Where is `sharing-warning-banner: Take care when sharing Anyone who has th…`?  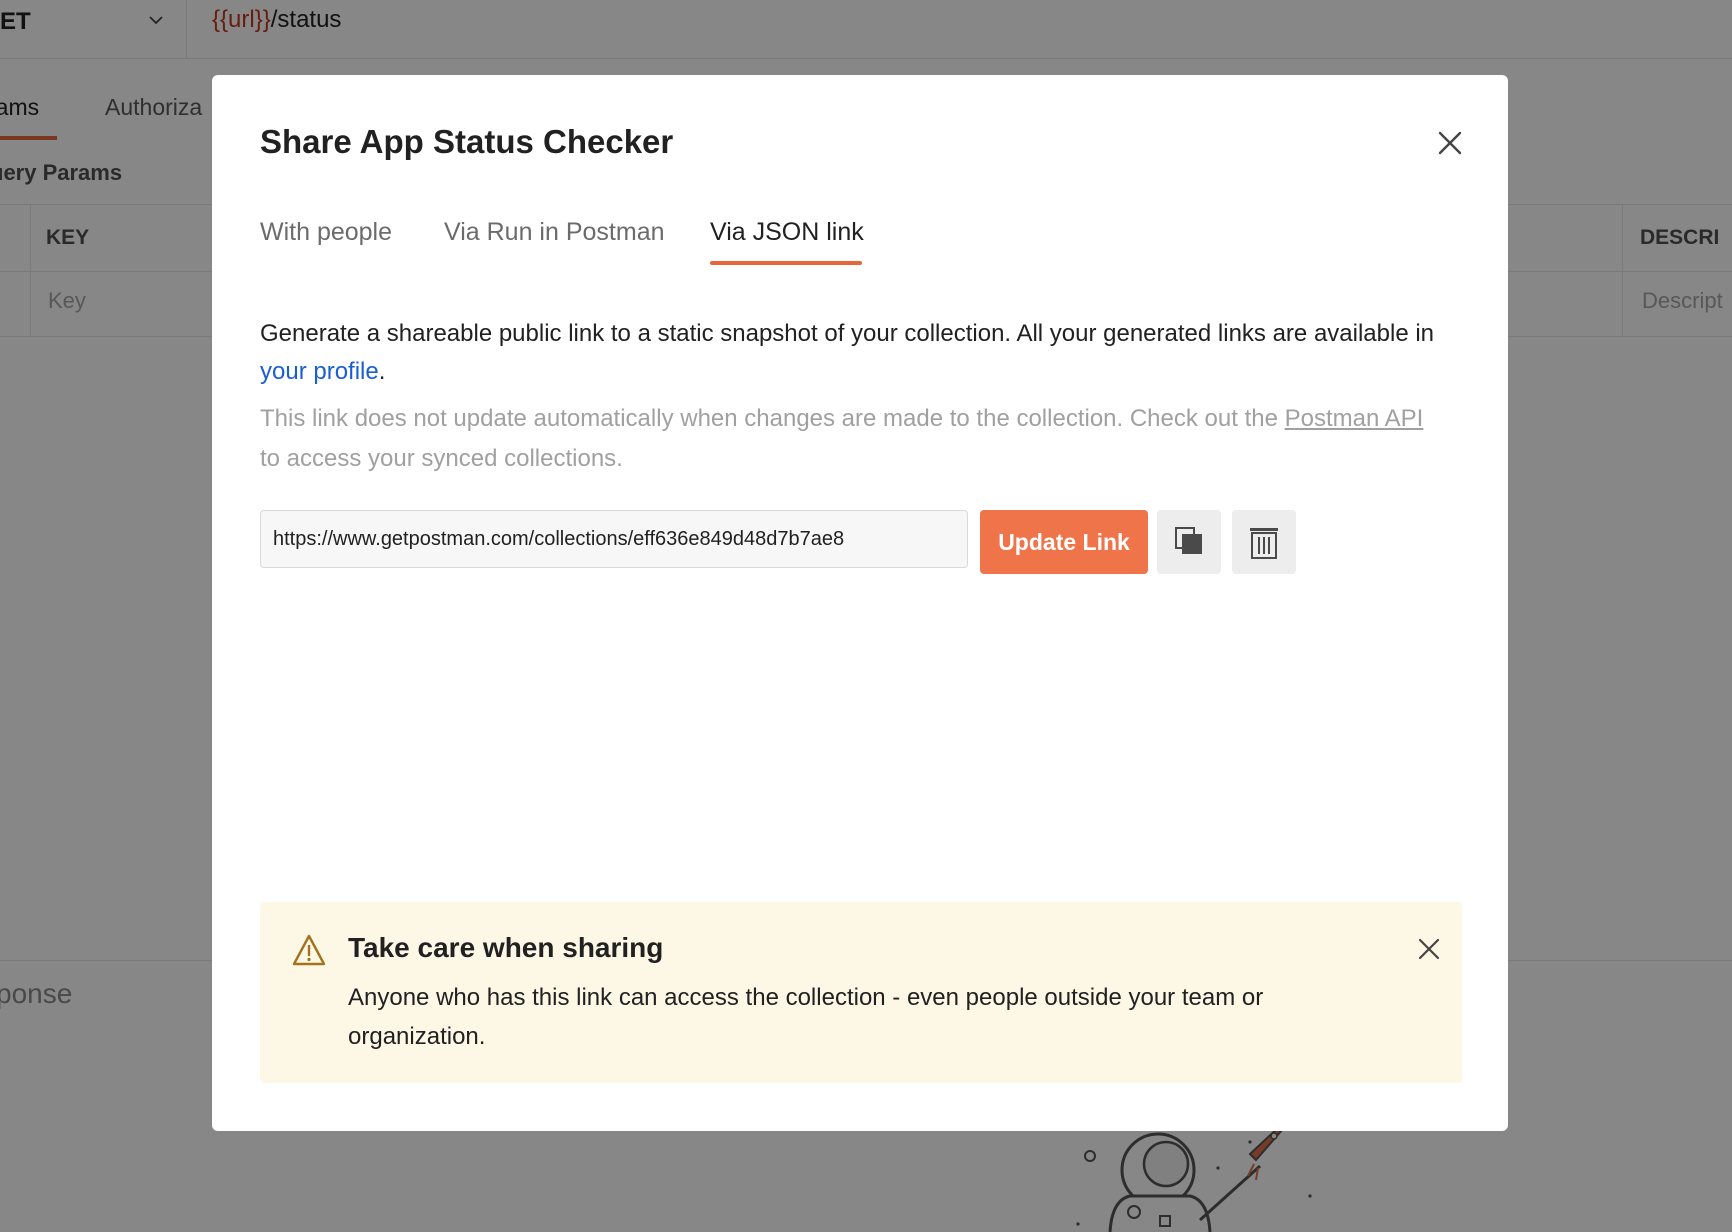
sharing-warning-banner: Take care when sharing Anyone who has th… is located at coordinates (861, 992).